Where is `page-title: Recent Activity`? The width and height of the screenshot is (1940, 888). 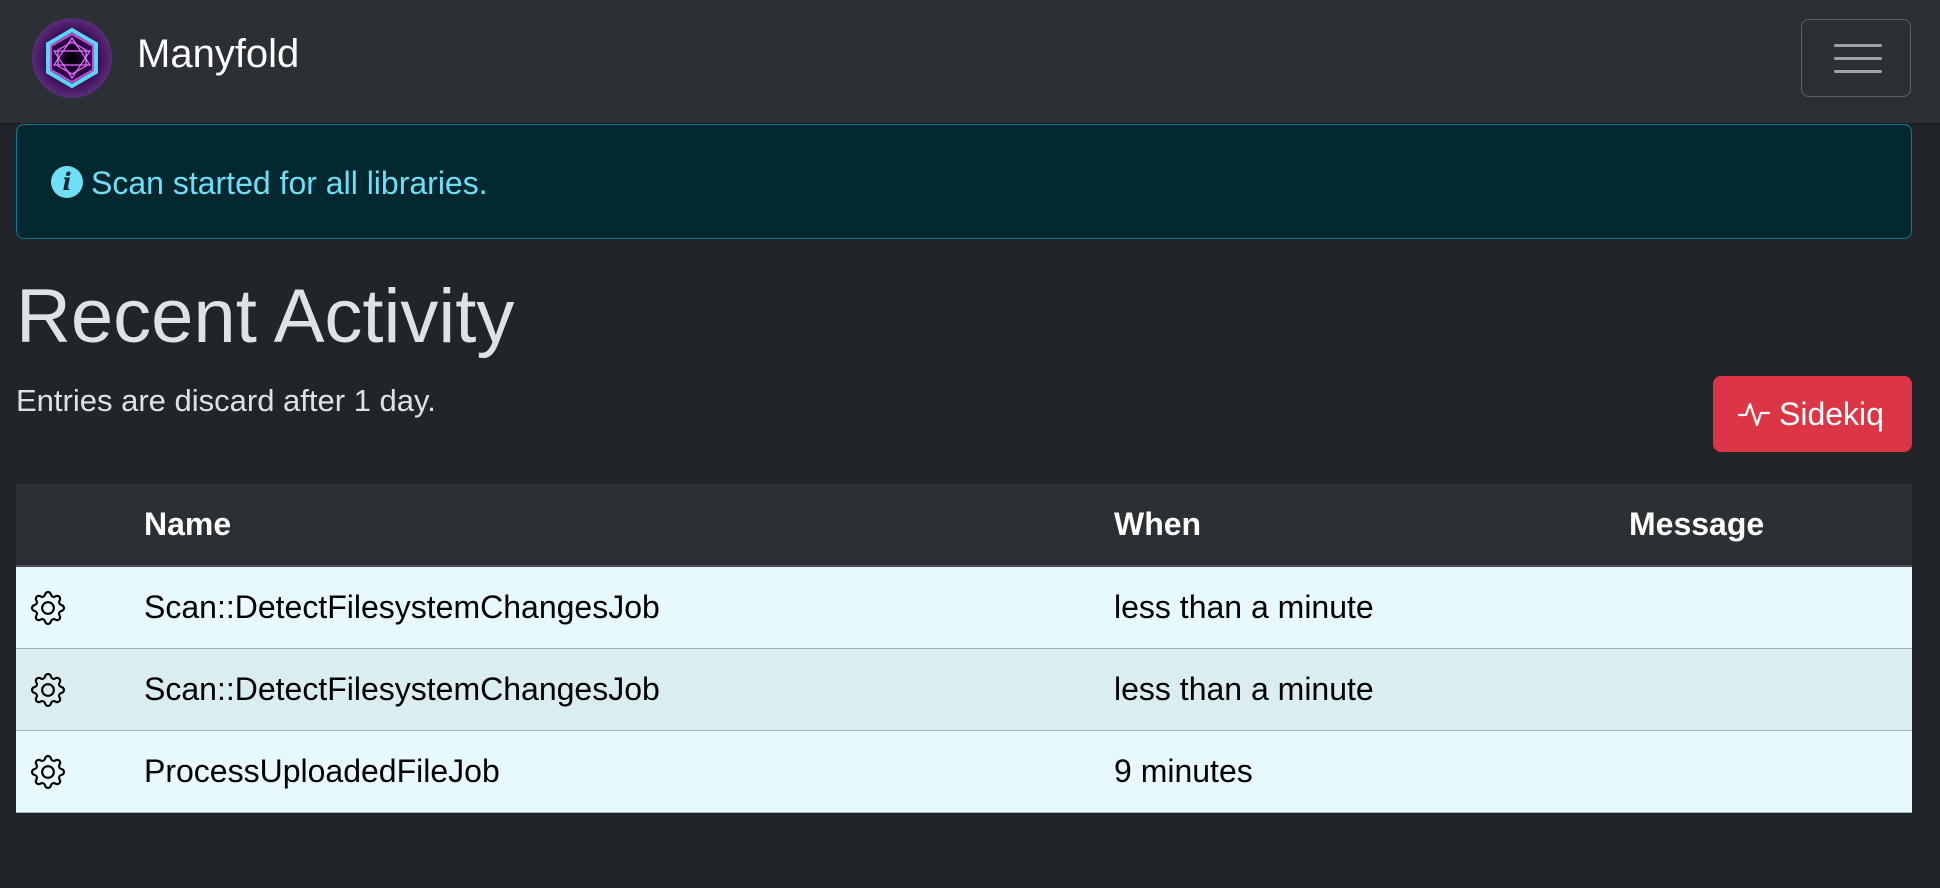
page-title: Recent Activity is located at coordinates (265, 316).